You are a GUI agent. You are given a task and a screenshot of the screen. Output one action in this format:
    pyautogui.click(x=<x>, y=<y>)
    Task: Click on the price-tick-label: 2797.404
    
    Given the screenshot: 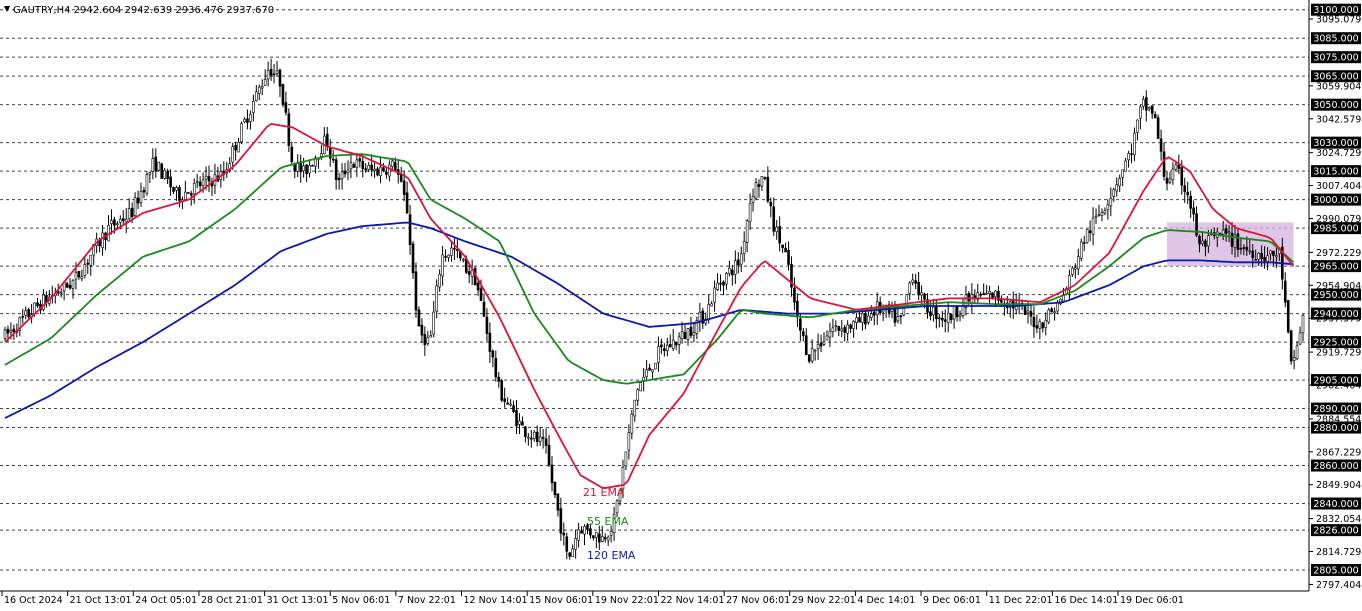 What is the action you would take?
    pyautogui.click(x=1338, y=585)
    